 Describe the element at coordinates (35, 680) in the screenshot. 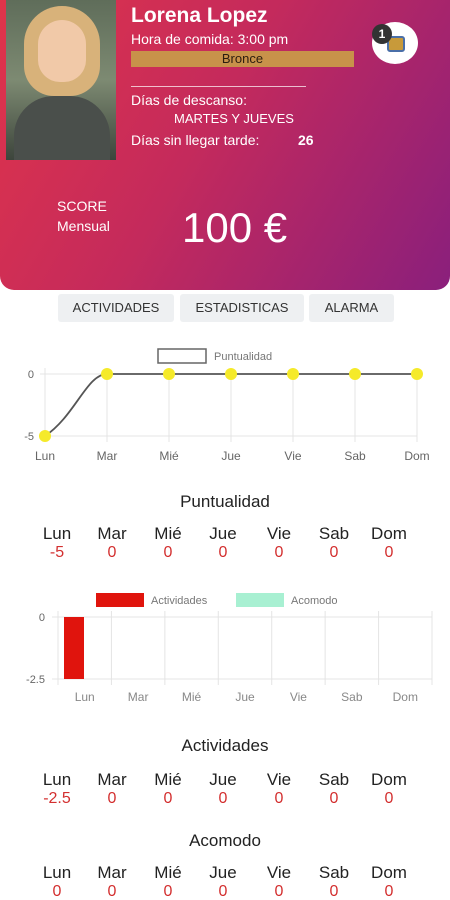

I see `y-tick-label: -2.5` at that location.